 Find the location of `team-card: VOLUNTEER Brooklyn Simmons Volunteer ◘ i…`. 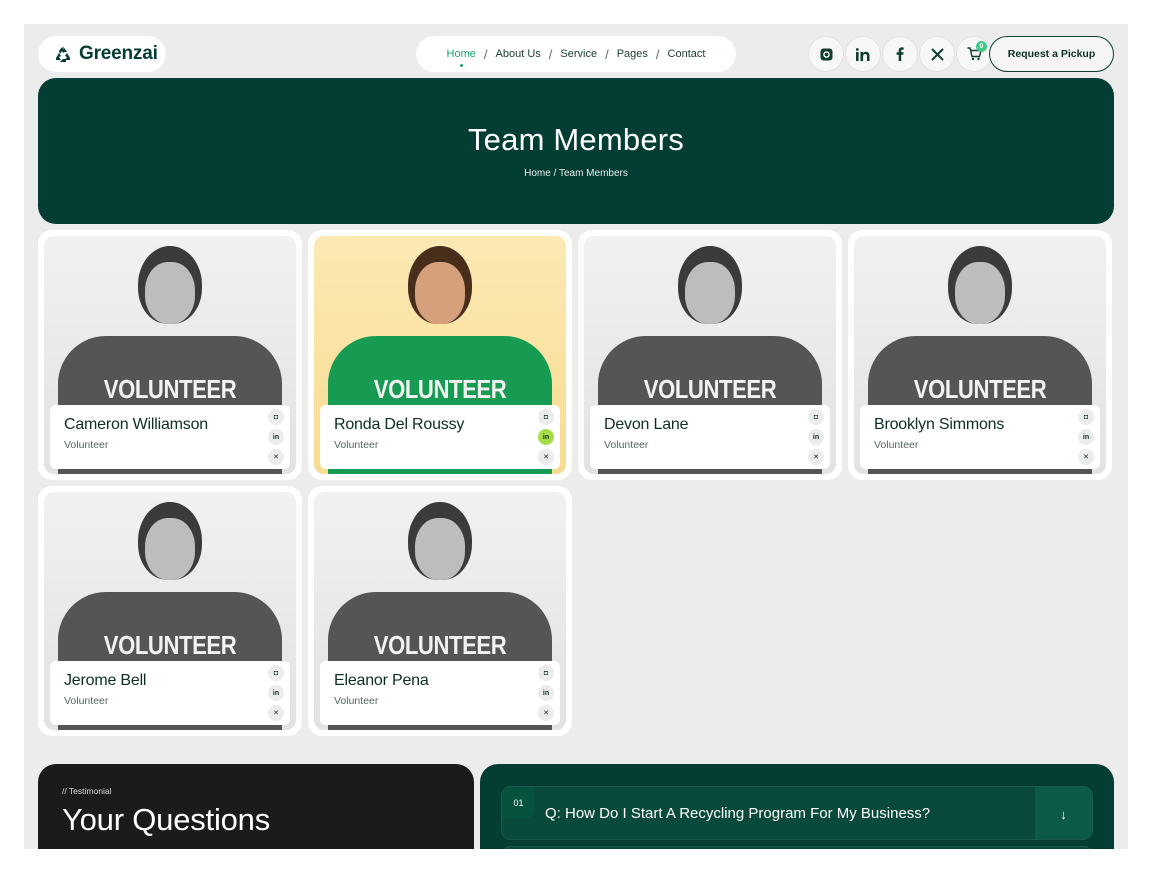

team-card: VOLUNTEER Brooklyn Simmons Volunteer ◘ i… is located at coordinates (980, 355).